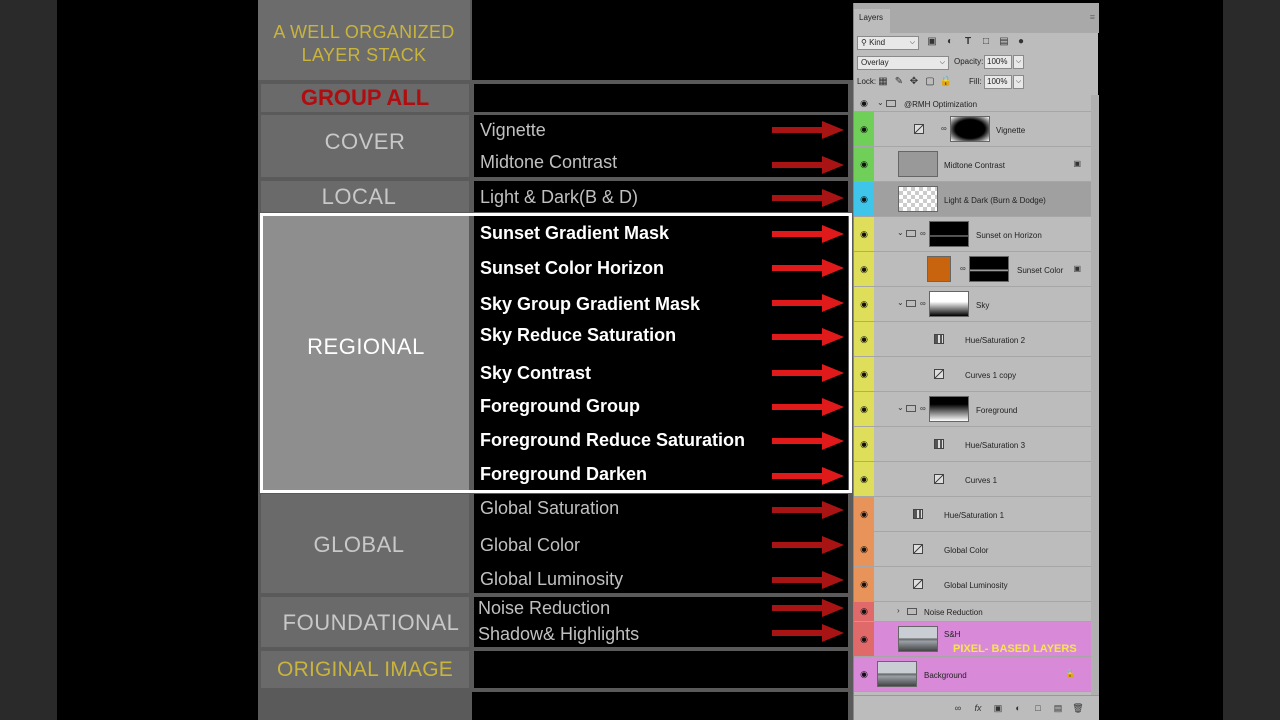 The image size is (1280, 720). I want to click on light-dark-thumbnail, so click(918, 199).